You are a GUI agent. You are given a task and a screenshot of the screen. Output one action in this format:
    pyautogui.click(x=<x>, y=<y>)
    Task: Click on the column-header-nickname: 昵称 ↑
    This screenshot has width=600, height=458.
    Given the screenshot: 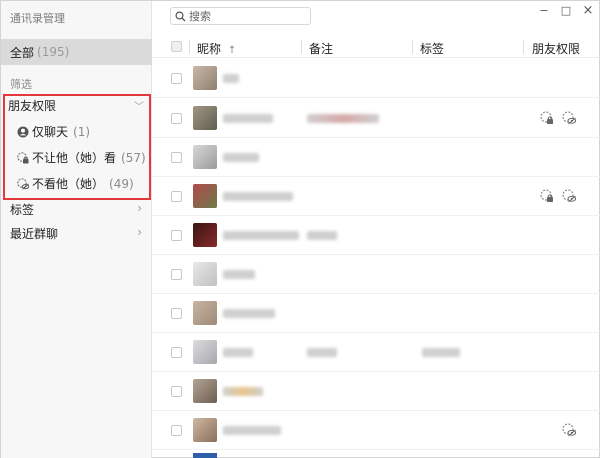 What is the action you would take?
    pyautogui.click(x=216, y=48)
    